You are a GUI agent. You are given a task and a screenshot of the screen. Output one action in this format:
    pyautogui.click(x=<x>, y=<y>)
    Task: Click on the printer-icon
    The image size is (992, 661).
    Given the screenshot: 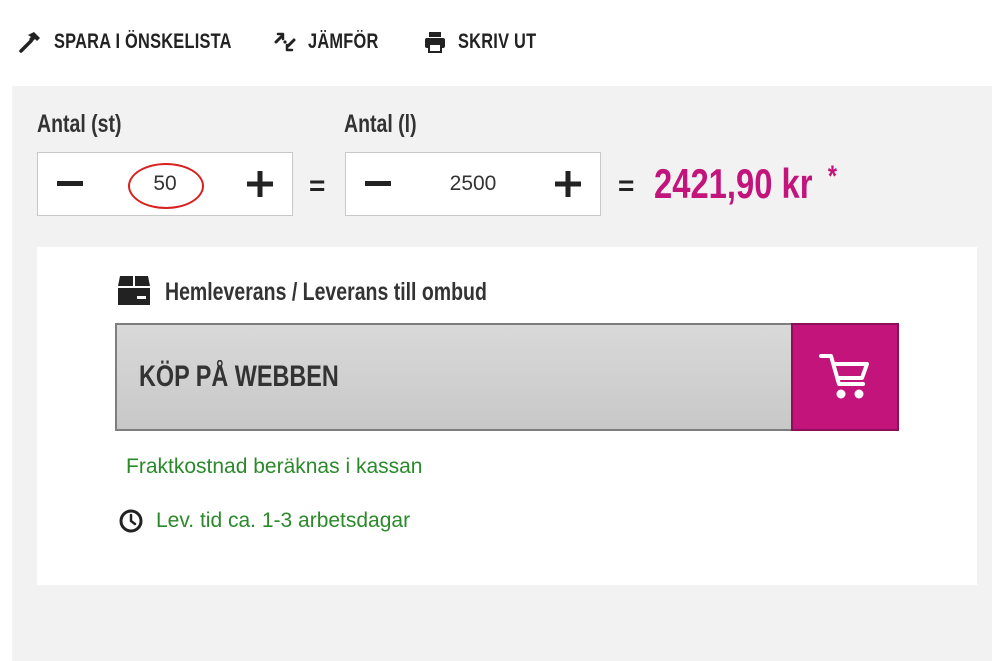 What is the action you would take?
    pyautogui.click(x=435, y=42)
    